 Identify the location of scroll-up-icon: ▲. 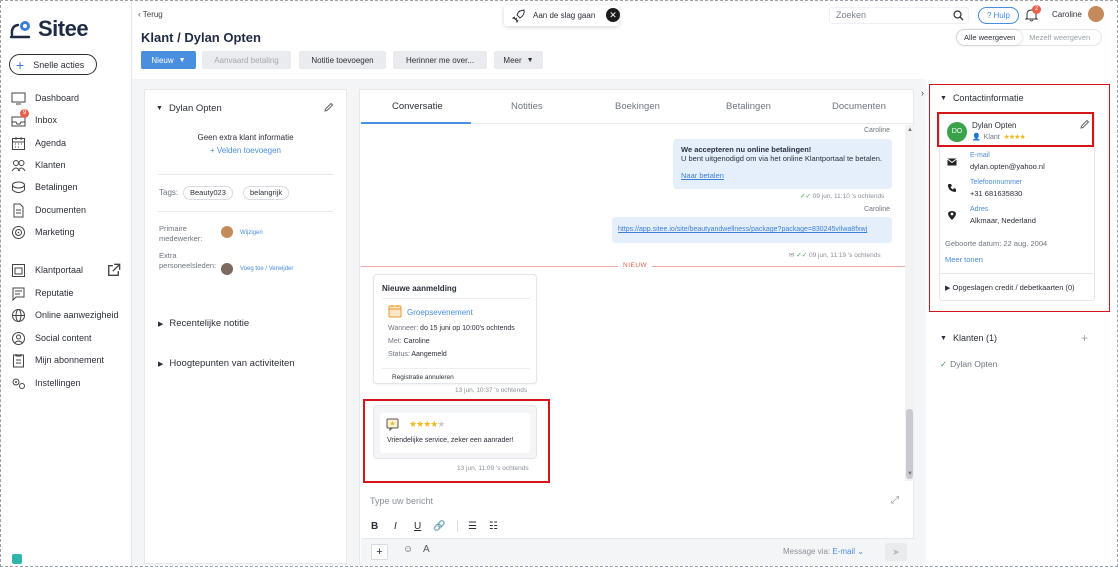
(910, 130).